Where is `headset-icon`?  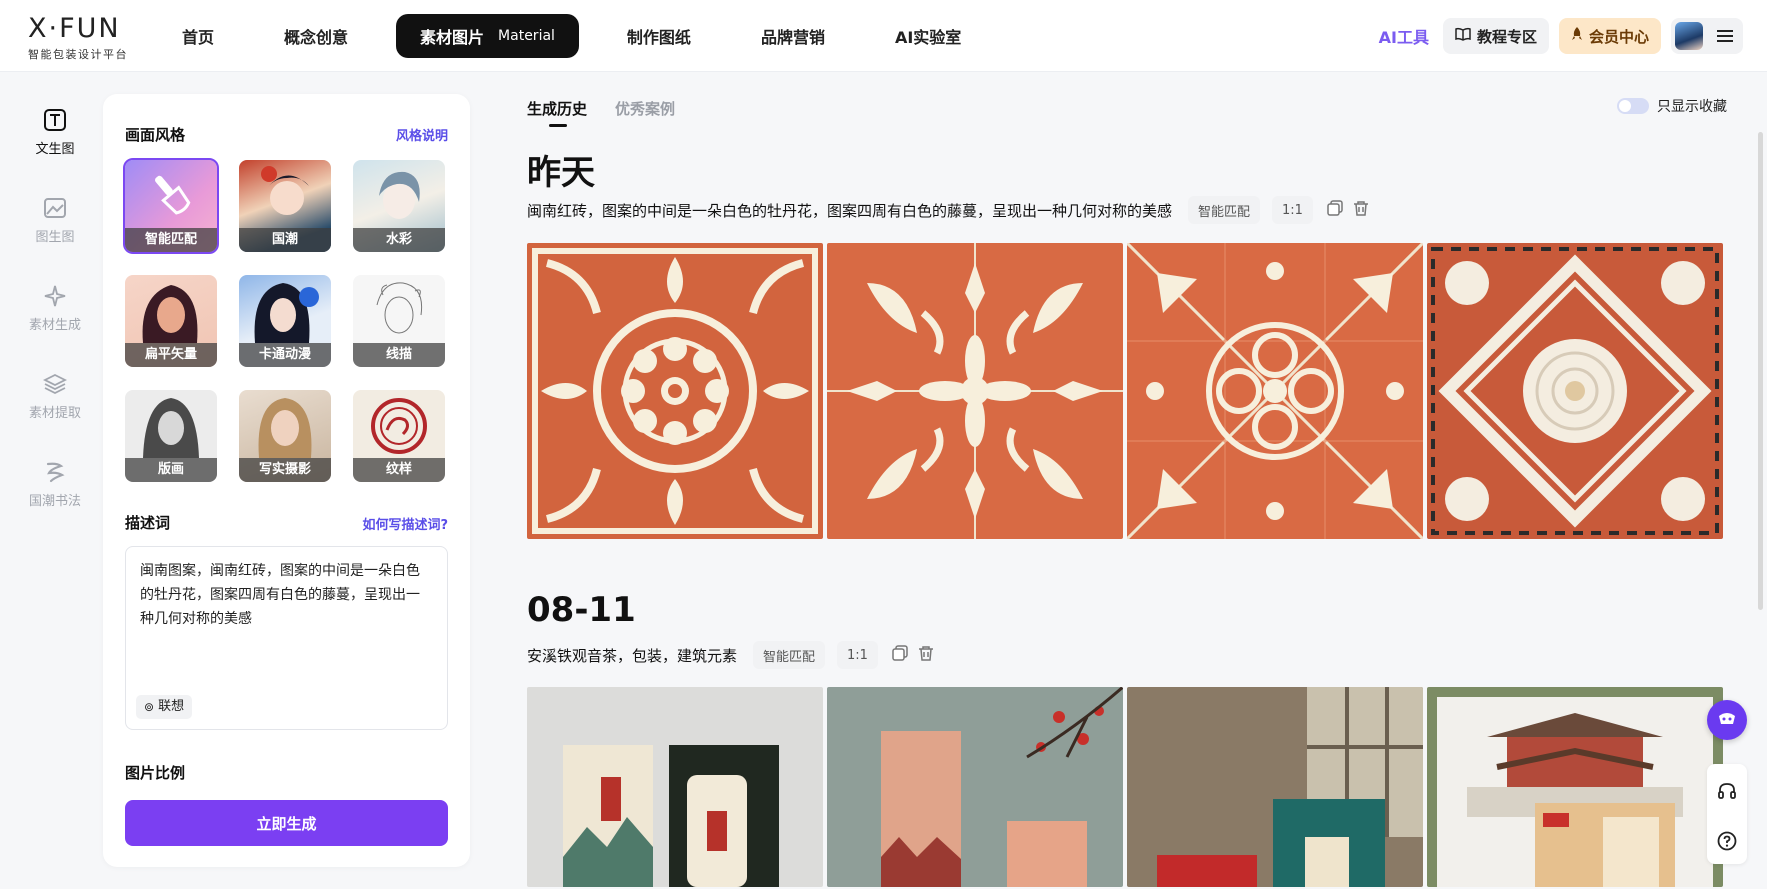
headset-icon is located at coordinates (1727, 789).